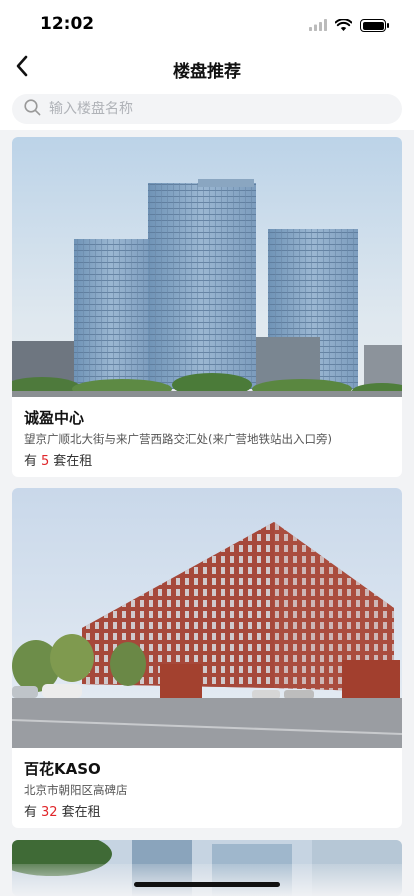  What do you see at coordinates (207, 884) in the screenshot?
I see `home-indicator` at bounding box center [207, 884].